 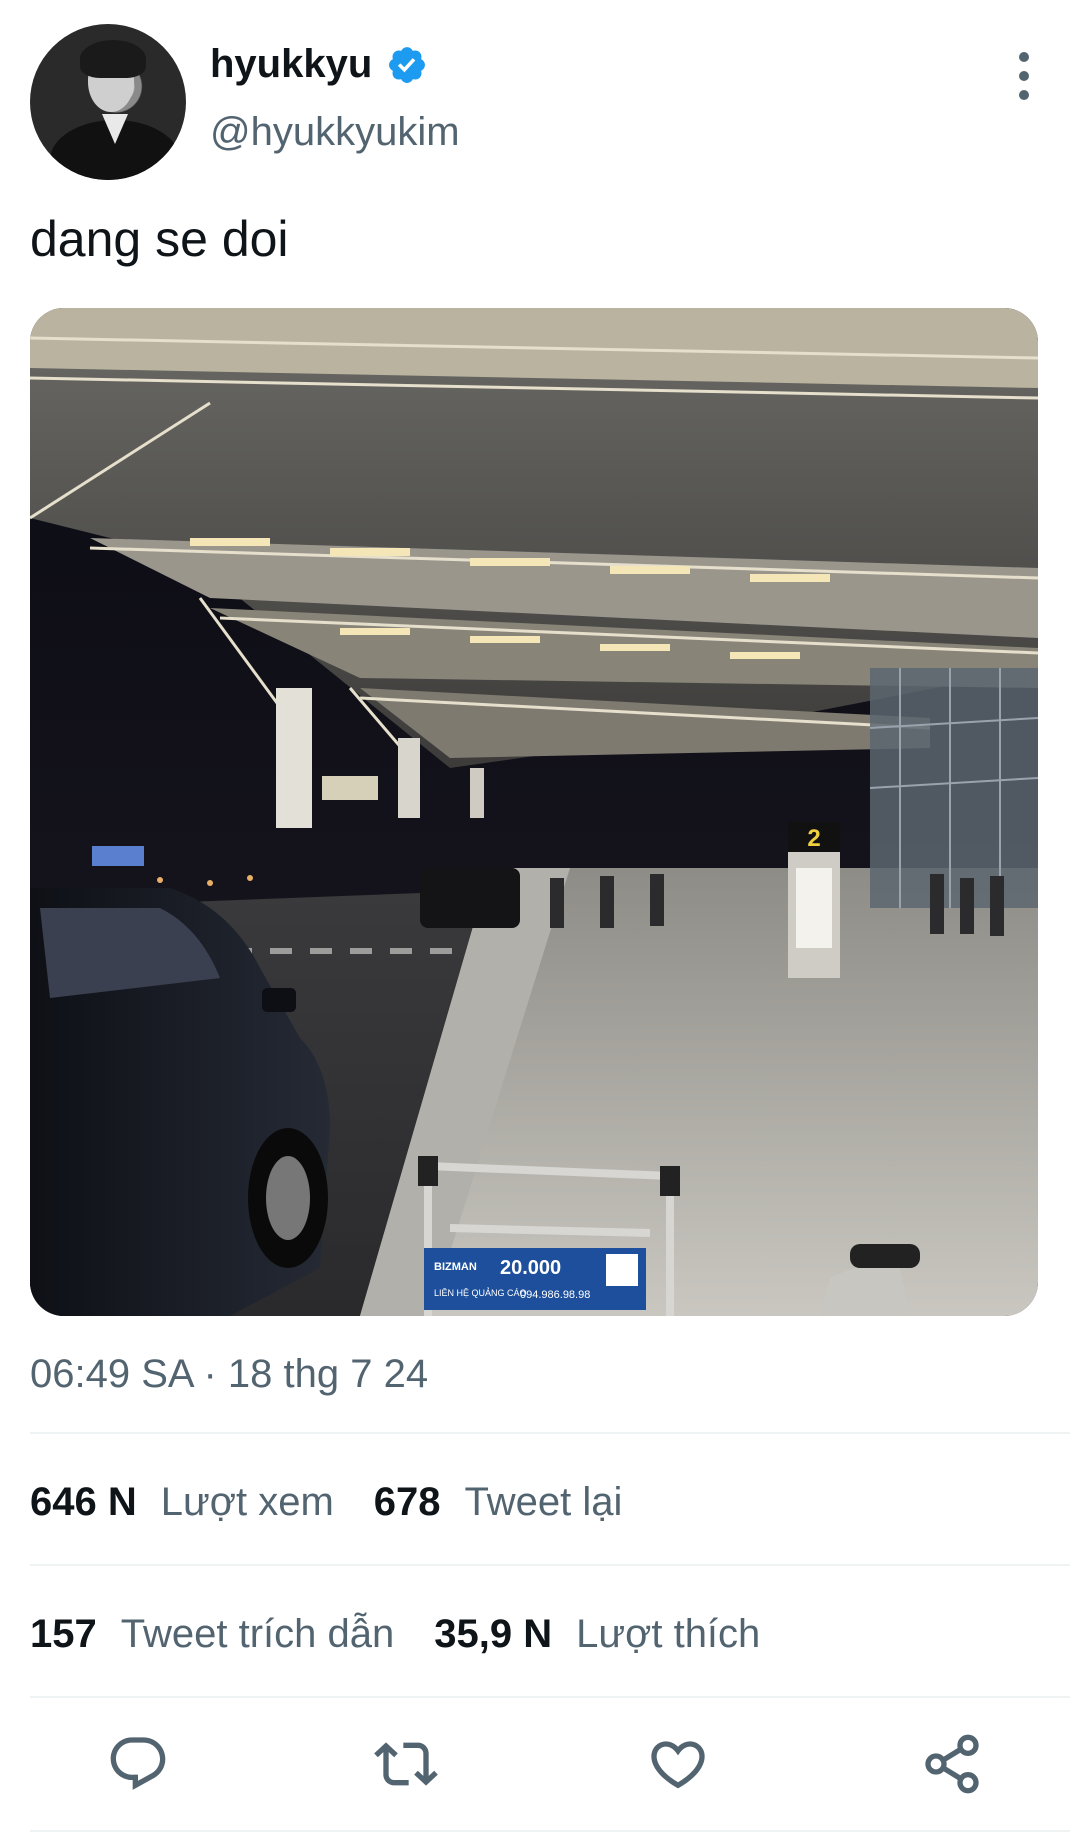 I want to click on retweets-label: Tweet lại, so click(x=544, y=1502).